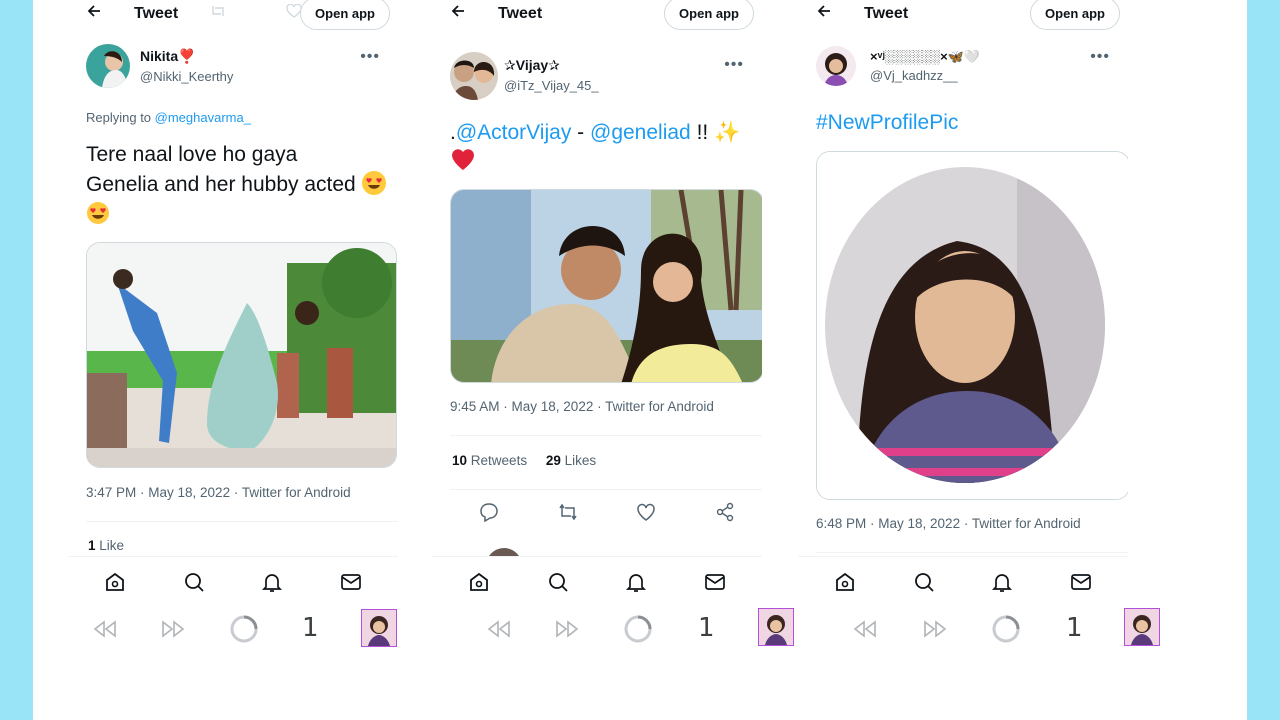  I want to click on retweet-count: 10, so click(459, 460).